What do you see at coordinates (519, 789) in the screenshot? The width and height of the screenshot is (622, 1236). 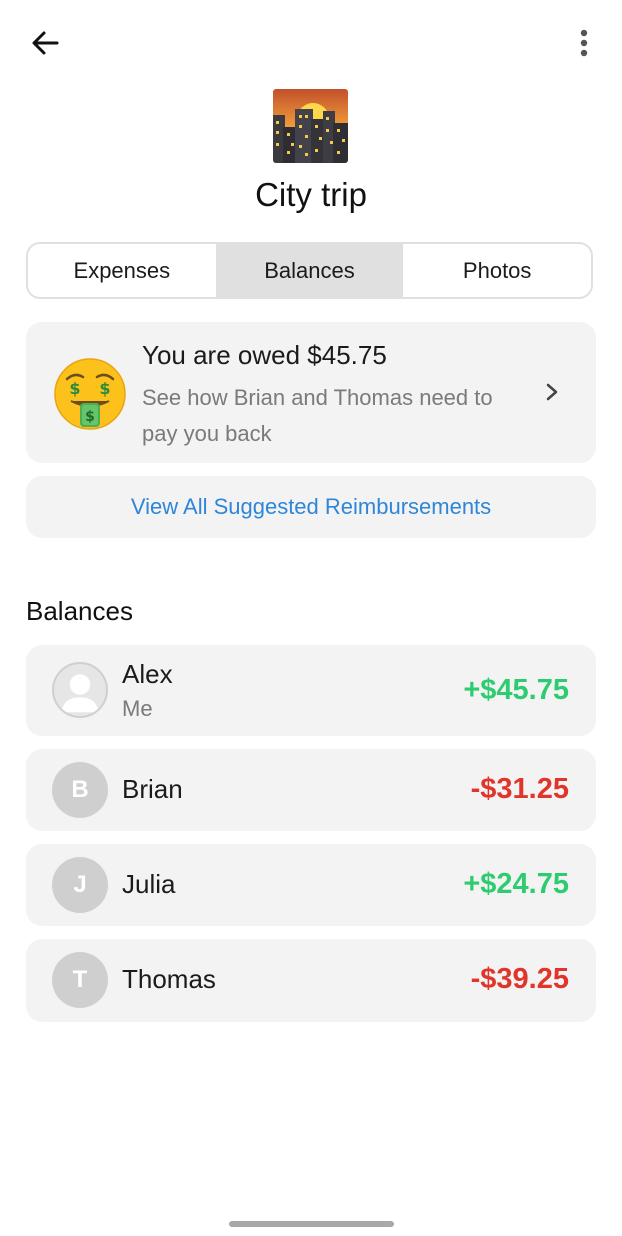 I see `balance-amount: -$31.25` at bounding box center [519, 789].